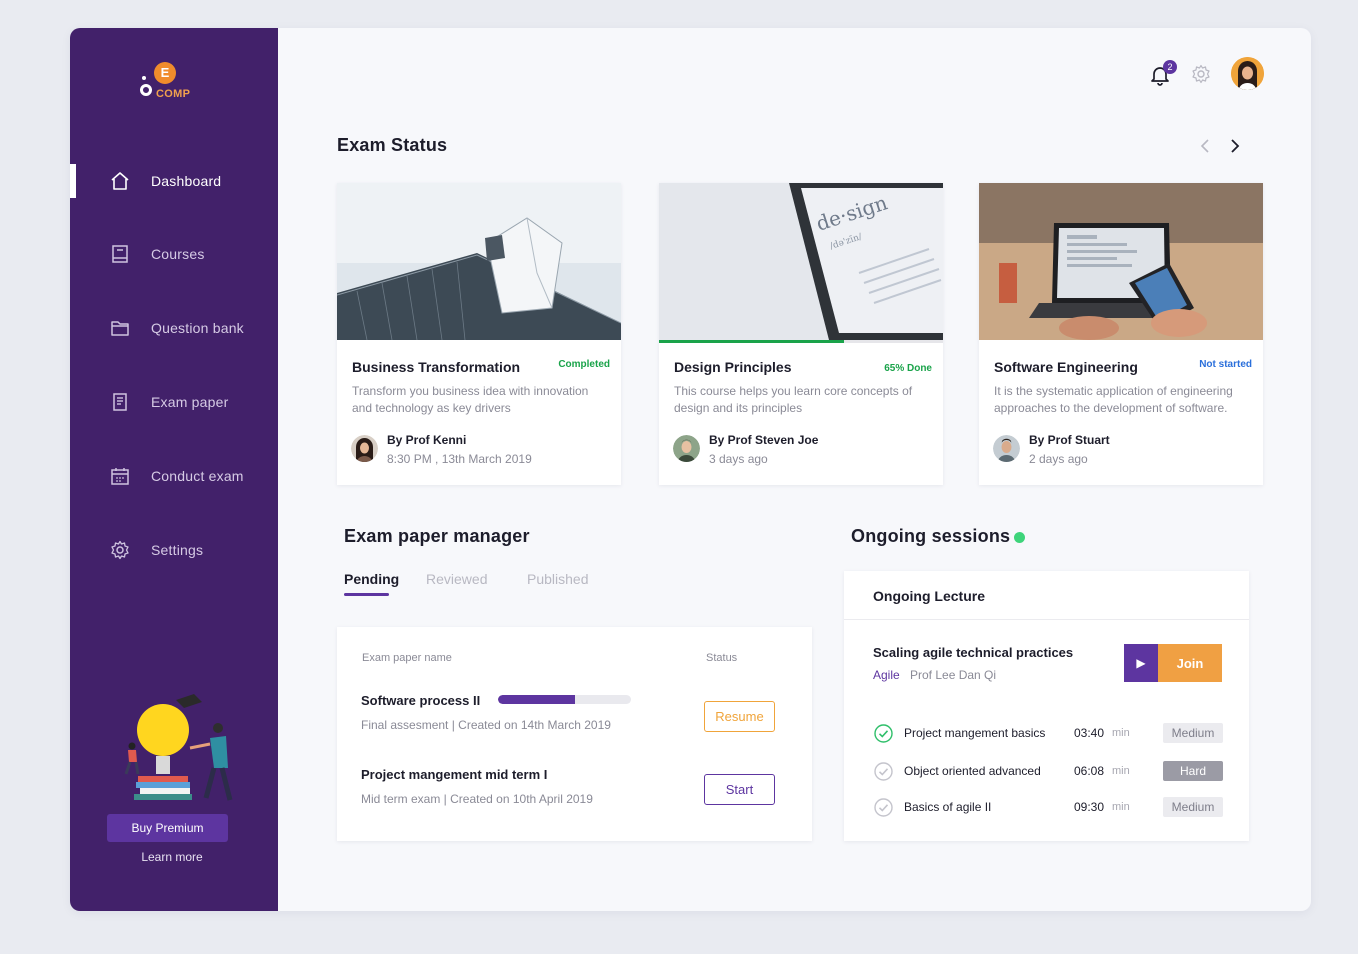 The image size is (1358, 954). What do you see at coordinates (1141, 663) in the screenshot?
I see `play-icon: ▶` at bounding box center [1141, 663].